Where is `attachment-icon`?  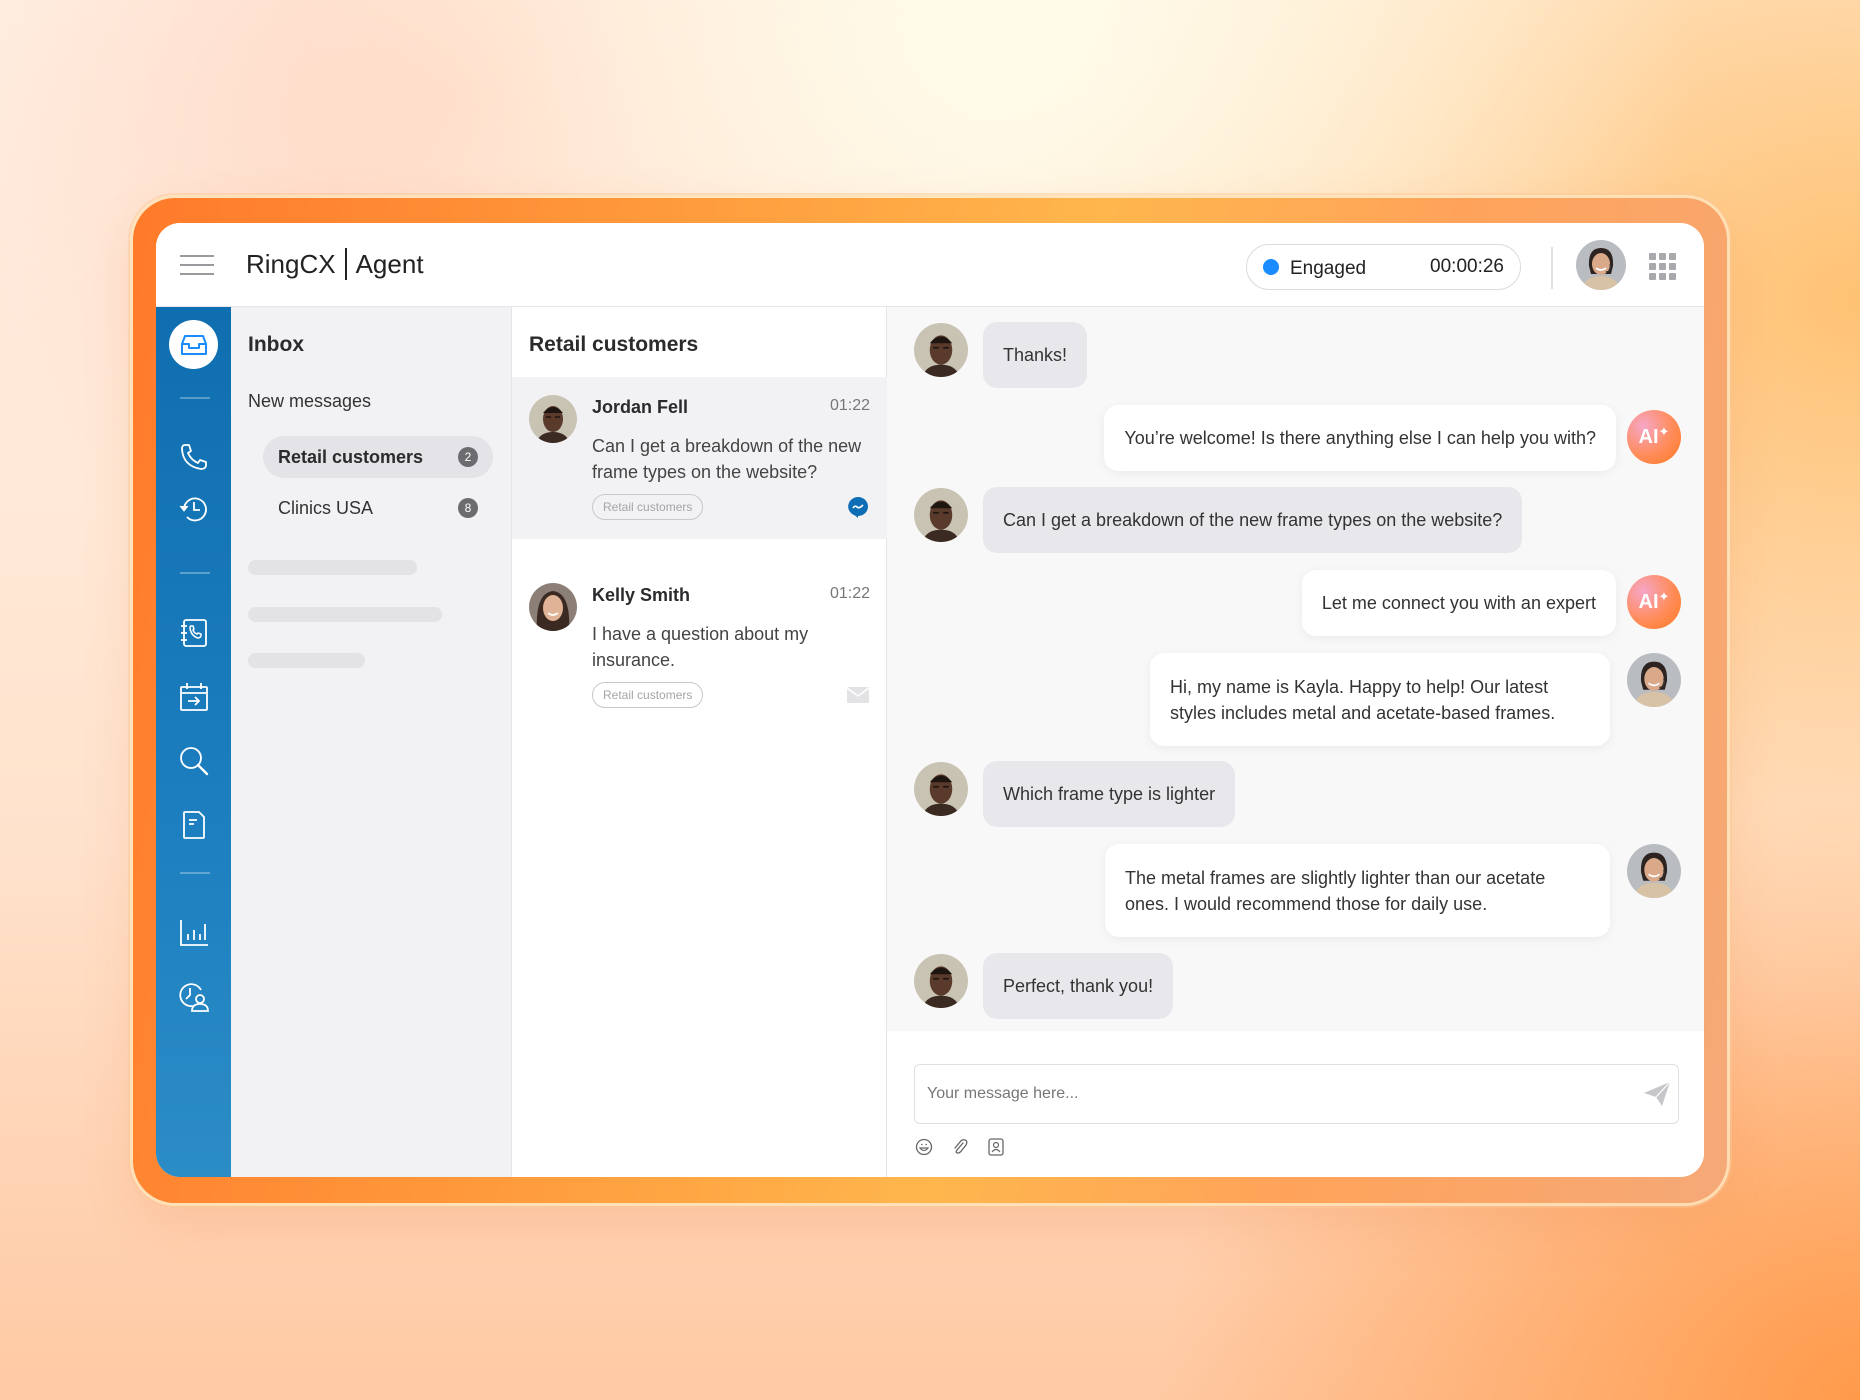
attachment-icon is located at coordinates (960, 1147).